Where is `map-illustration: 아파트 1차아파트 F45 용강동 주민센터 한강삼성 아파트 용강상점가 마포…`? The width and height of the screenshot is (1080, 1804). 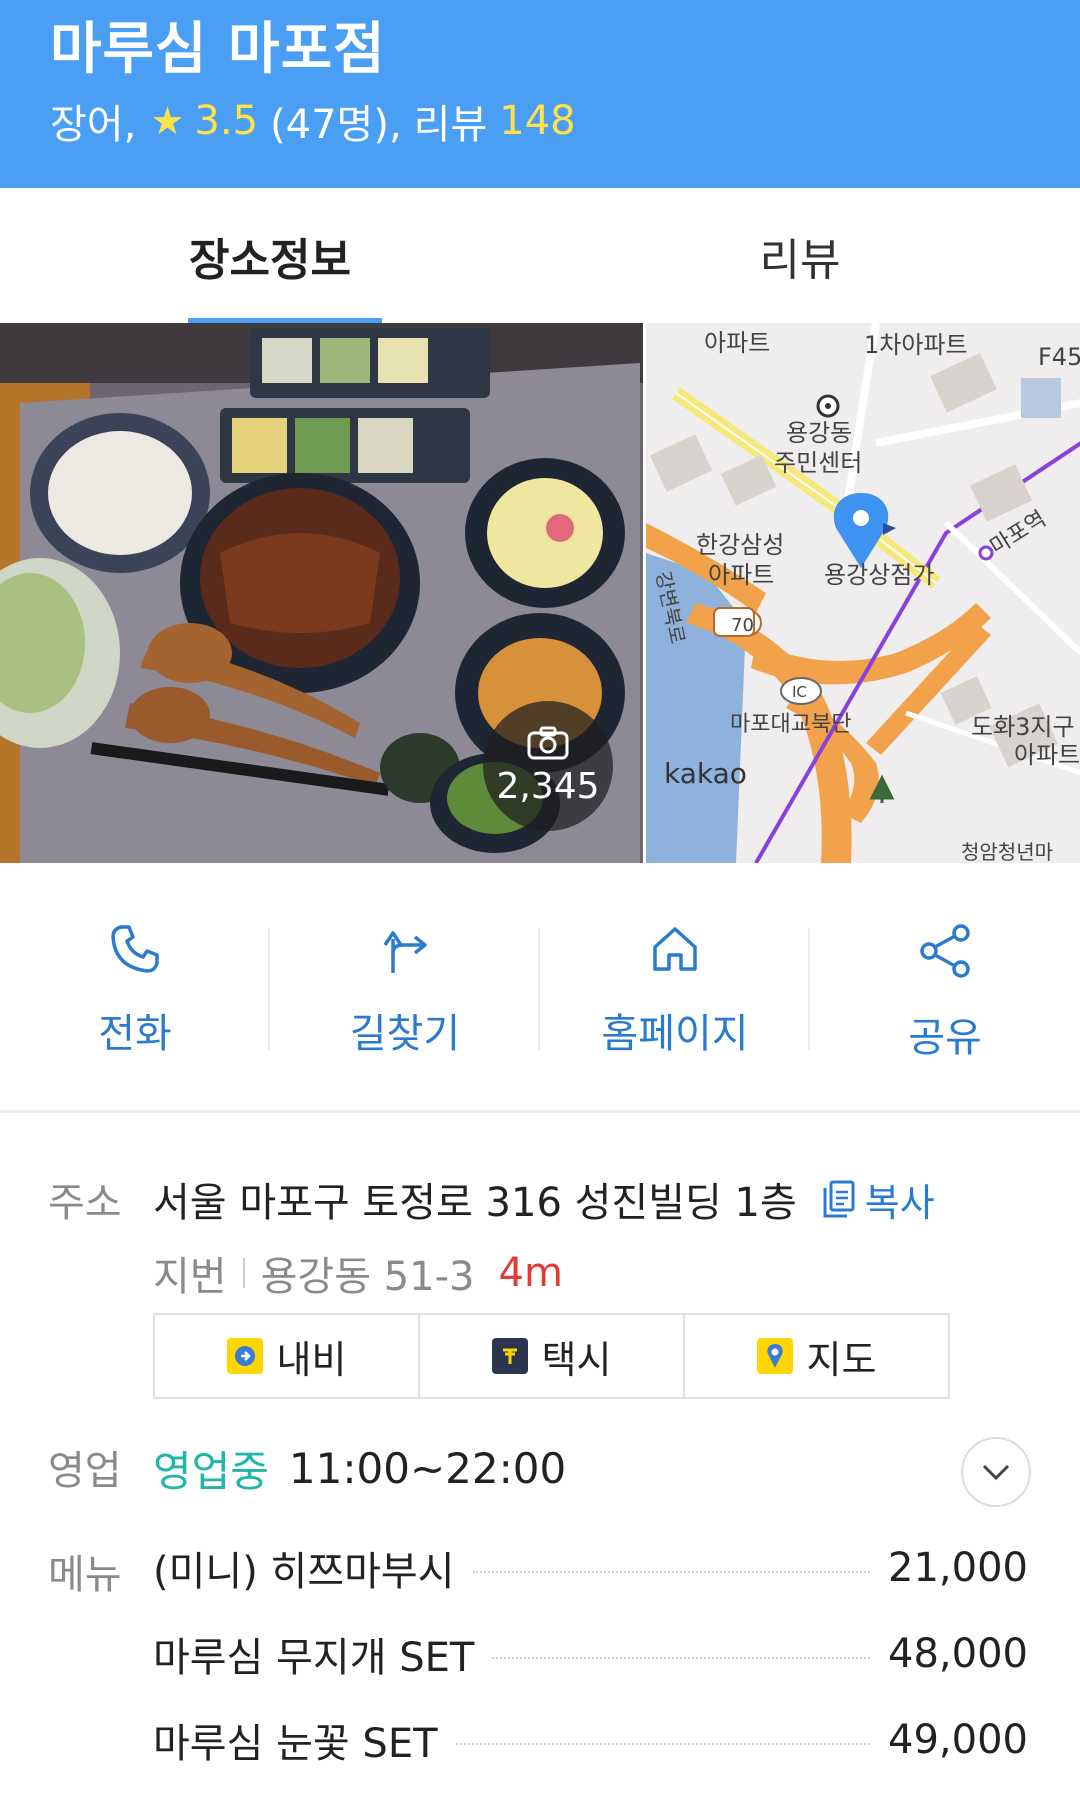 map-illustration: 아파트 1차아파트 F45 용강동 주민센터 한강삼성 아파트 용강상점가 마포… is located at coordinates (863, 593).